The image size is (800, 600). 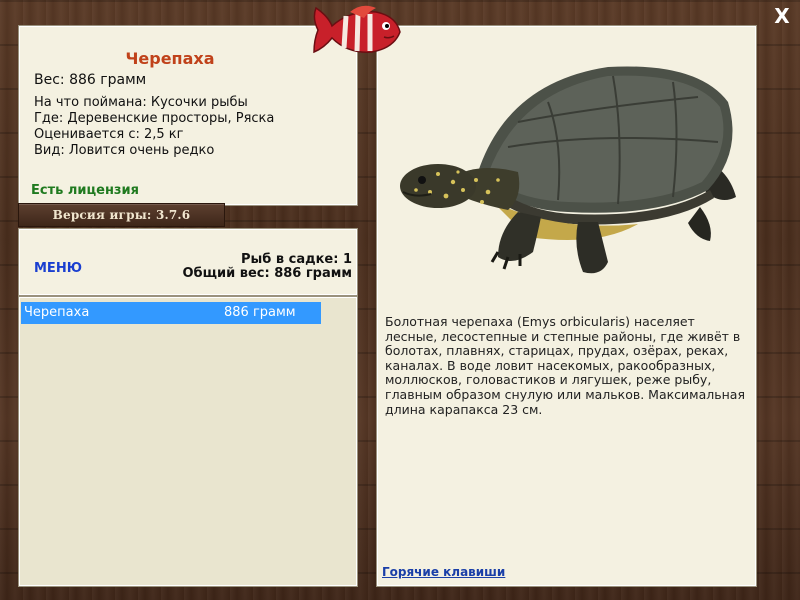 What do you see at coordinates (121, 215) in the screenshot?
I see `game-version: Версия игры: 3.7.6` at bounding box center [121, 215].